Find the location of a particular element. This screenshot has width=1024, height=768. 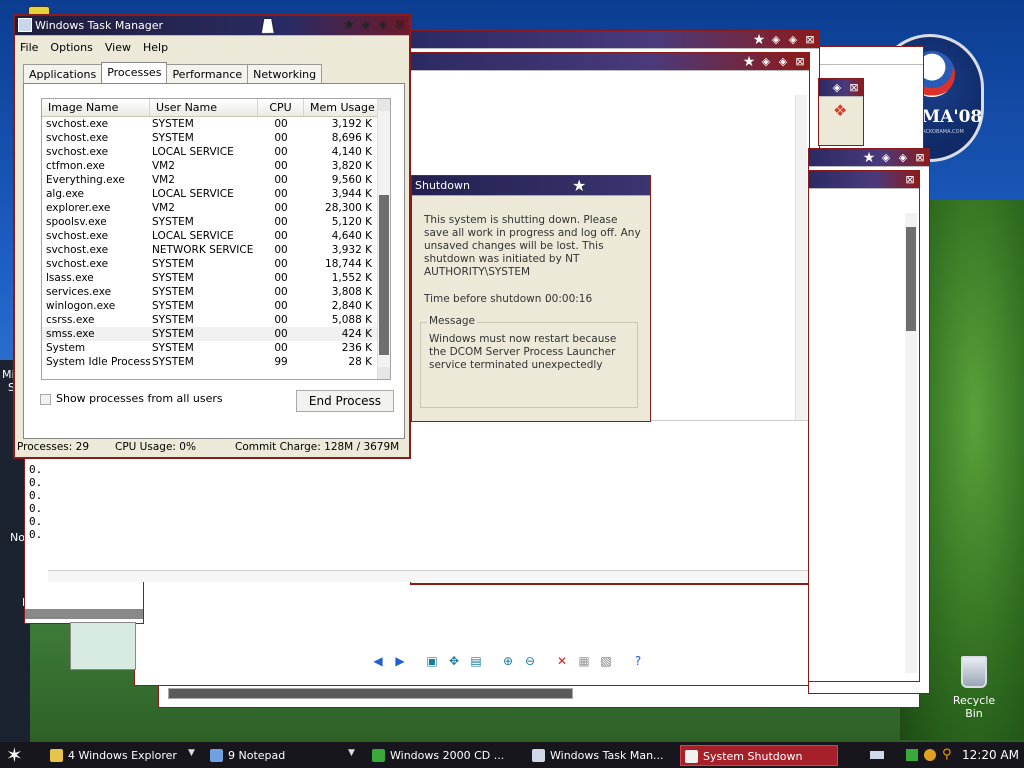

tab-applications: Applications is located at coordinates (63, 74).